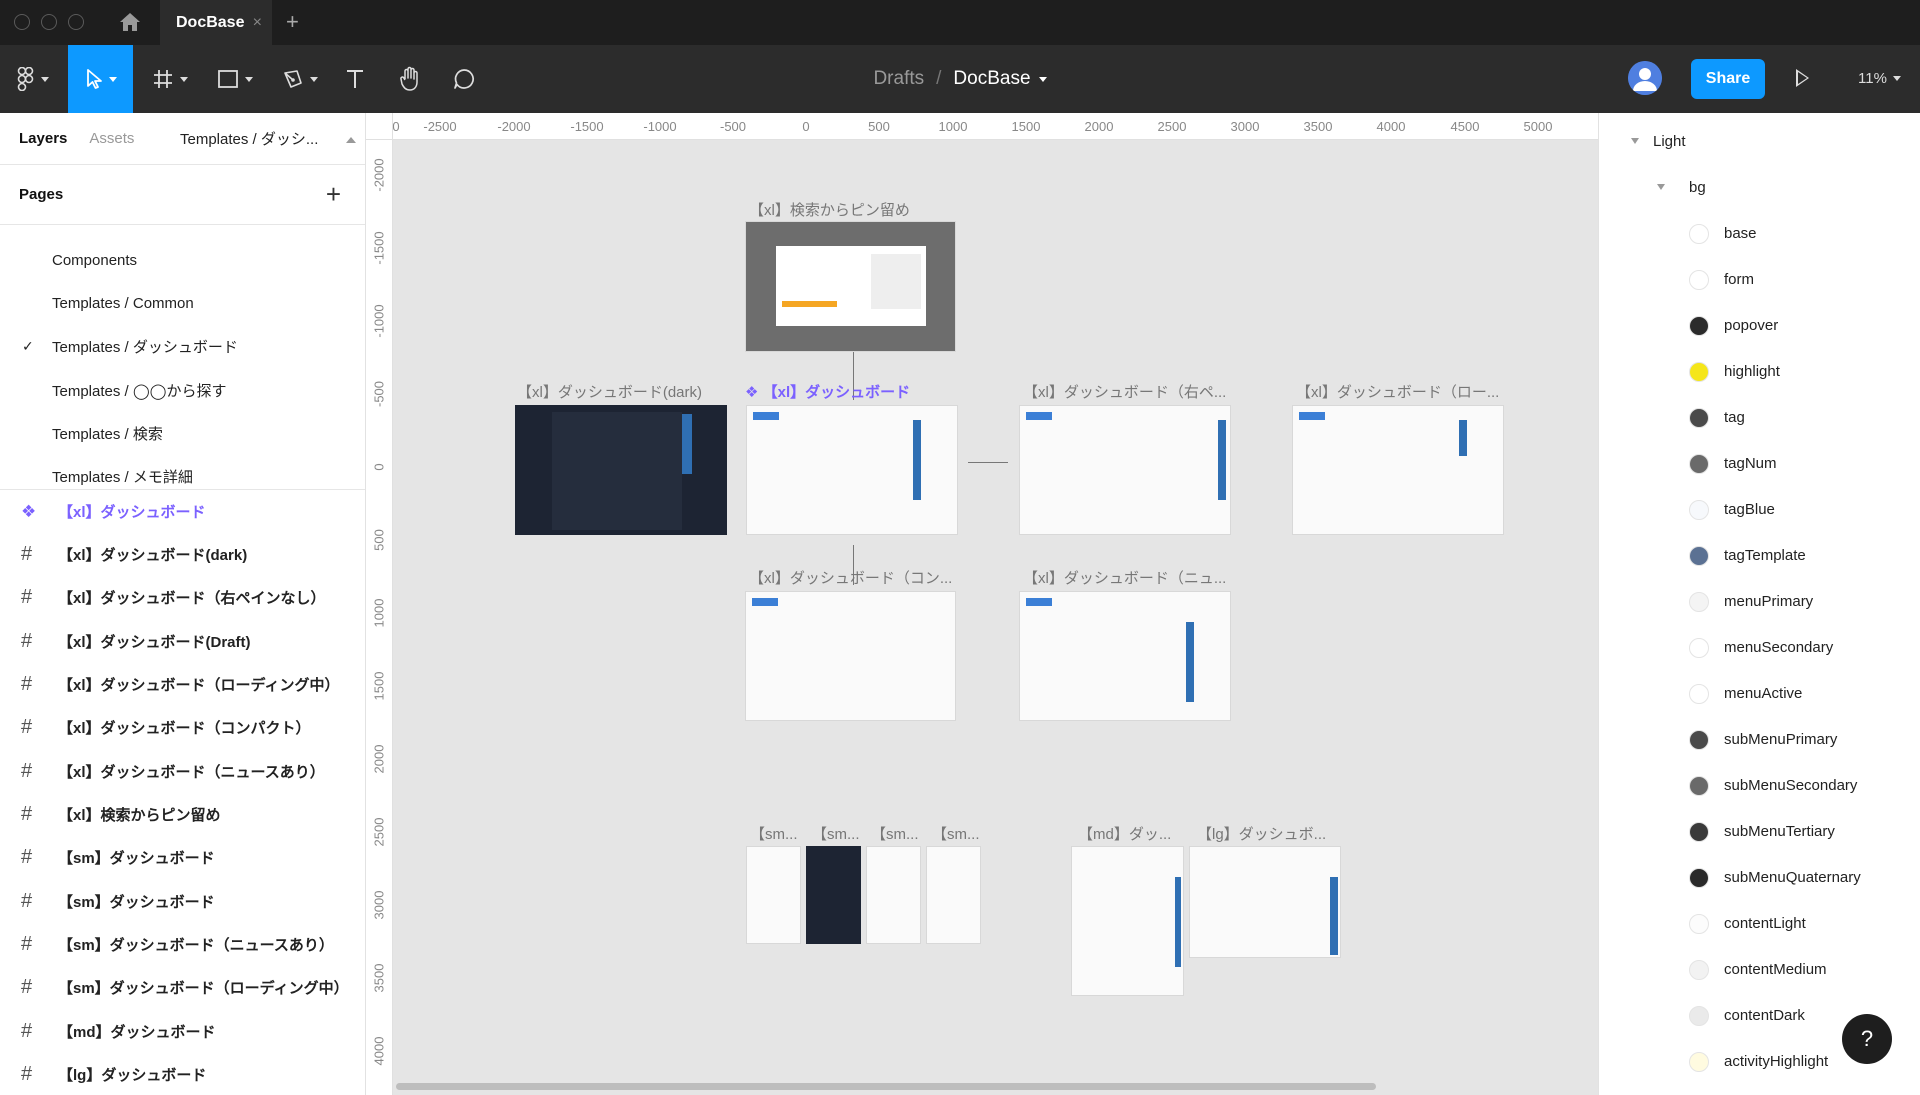  Describe the element at coordinates (1802, 78) in the screenshot. I see `present-play-icon` at that location.